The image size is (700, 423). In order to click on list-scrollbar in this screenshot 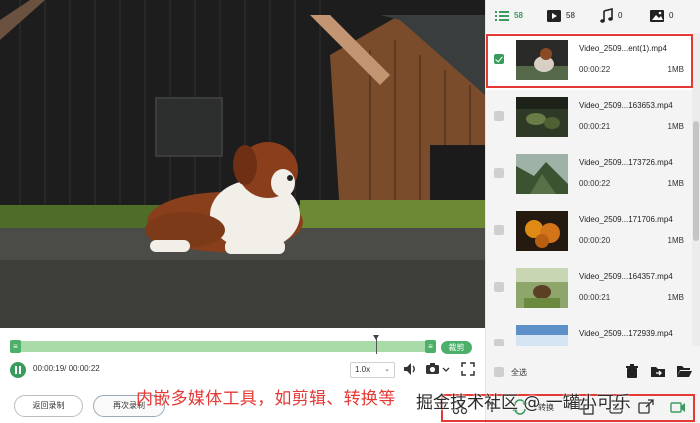, I will do `click(696, 189)`.